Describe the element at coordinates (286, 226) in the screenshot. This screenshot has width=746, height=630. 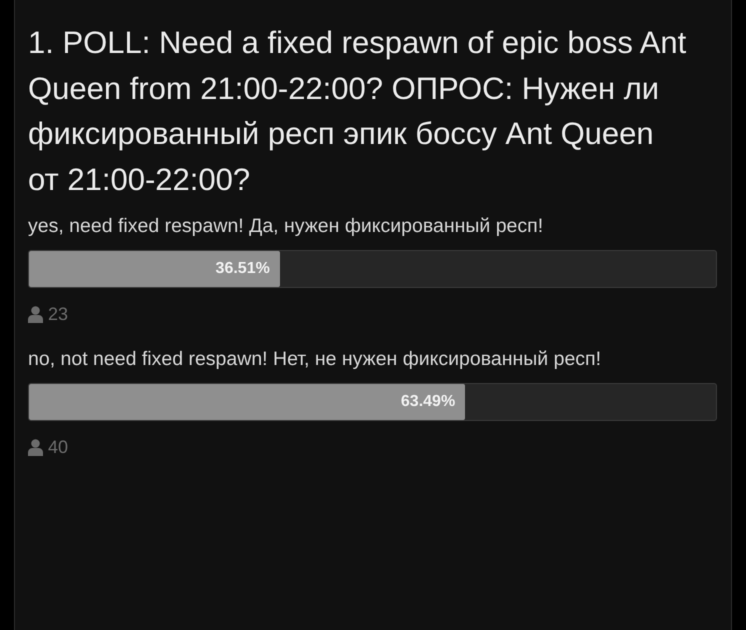
I see `option-label: yes, need fixed respawn! Да, нужен фиксированный респ!` at that location.